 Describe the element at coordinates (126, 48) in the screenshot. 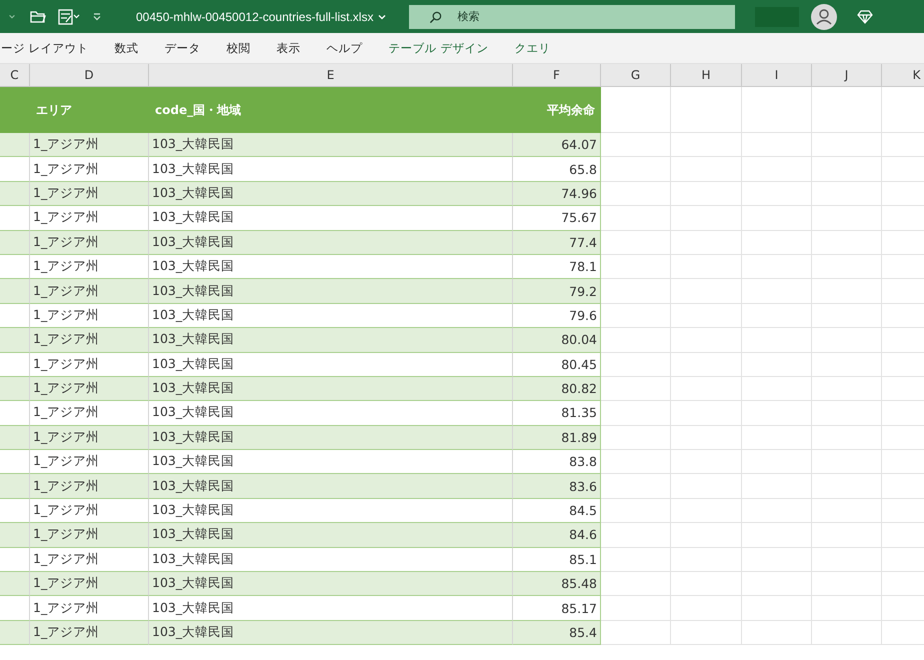

I see `ribbon-tab: 数式` at that location.